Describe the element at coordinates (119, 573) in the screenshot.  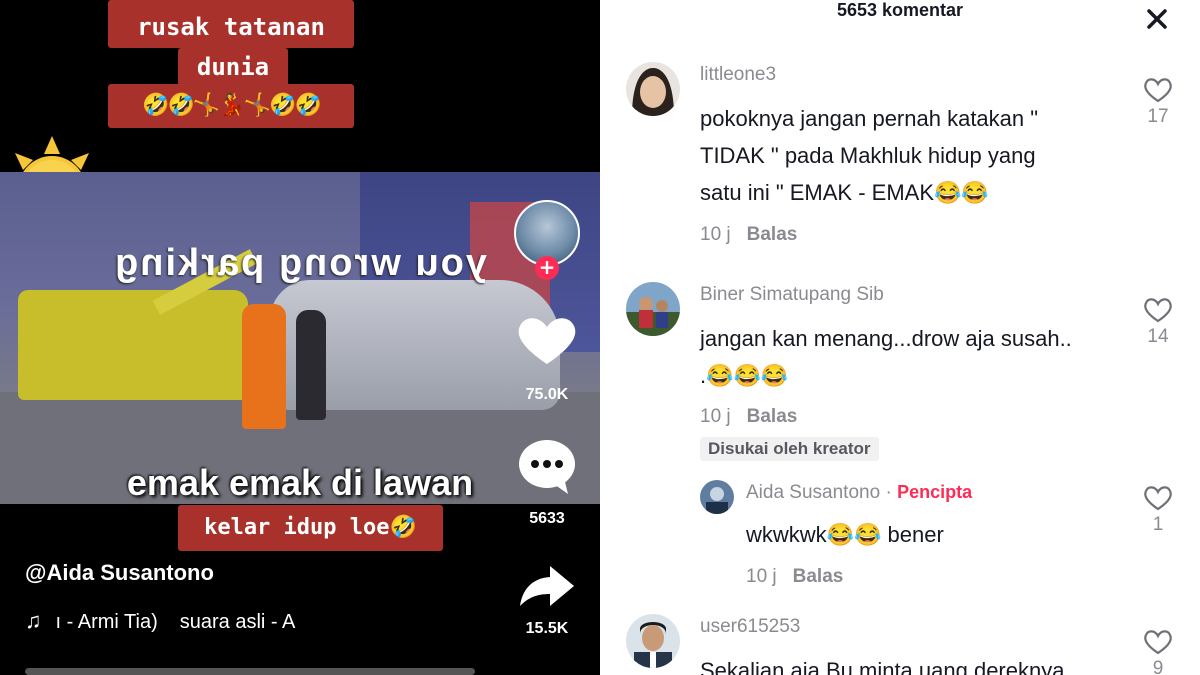
I see `video-author: @Aida Susantono` at that location.